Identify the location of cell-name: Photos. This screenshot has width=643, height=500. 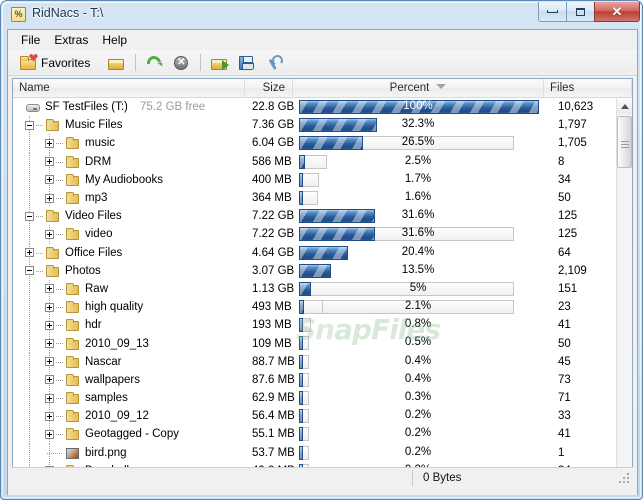
(132, 270).